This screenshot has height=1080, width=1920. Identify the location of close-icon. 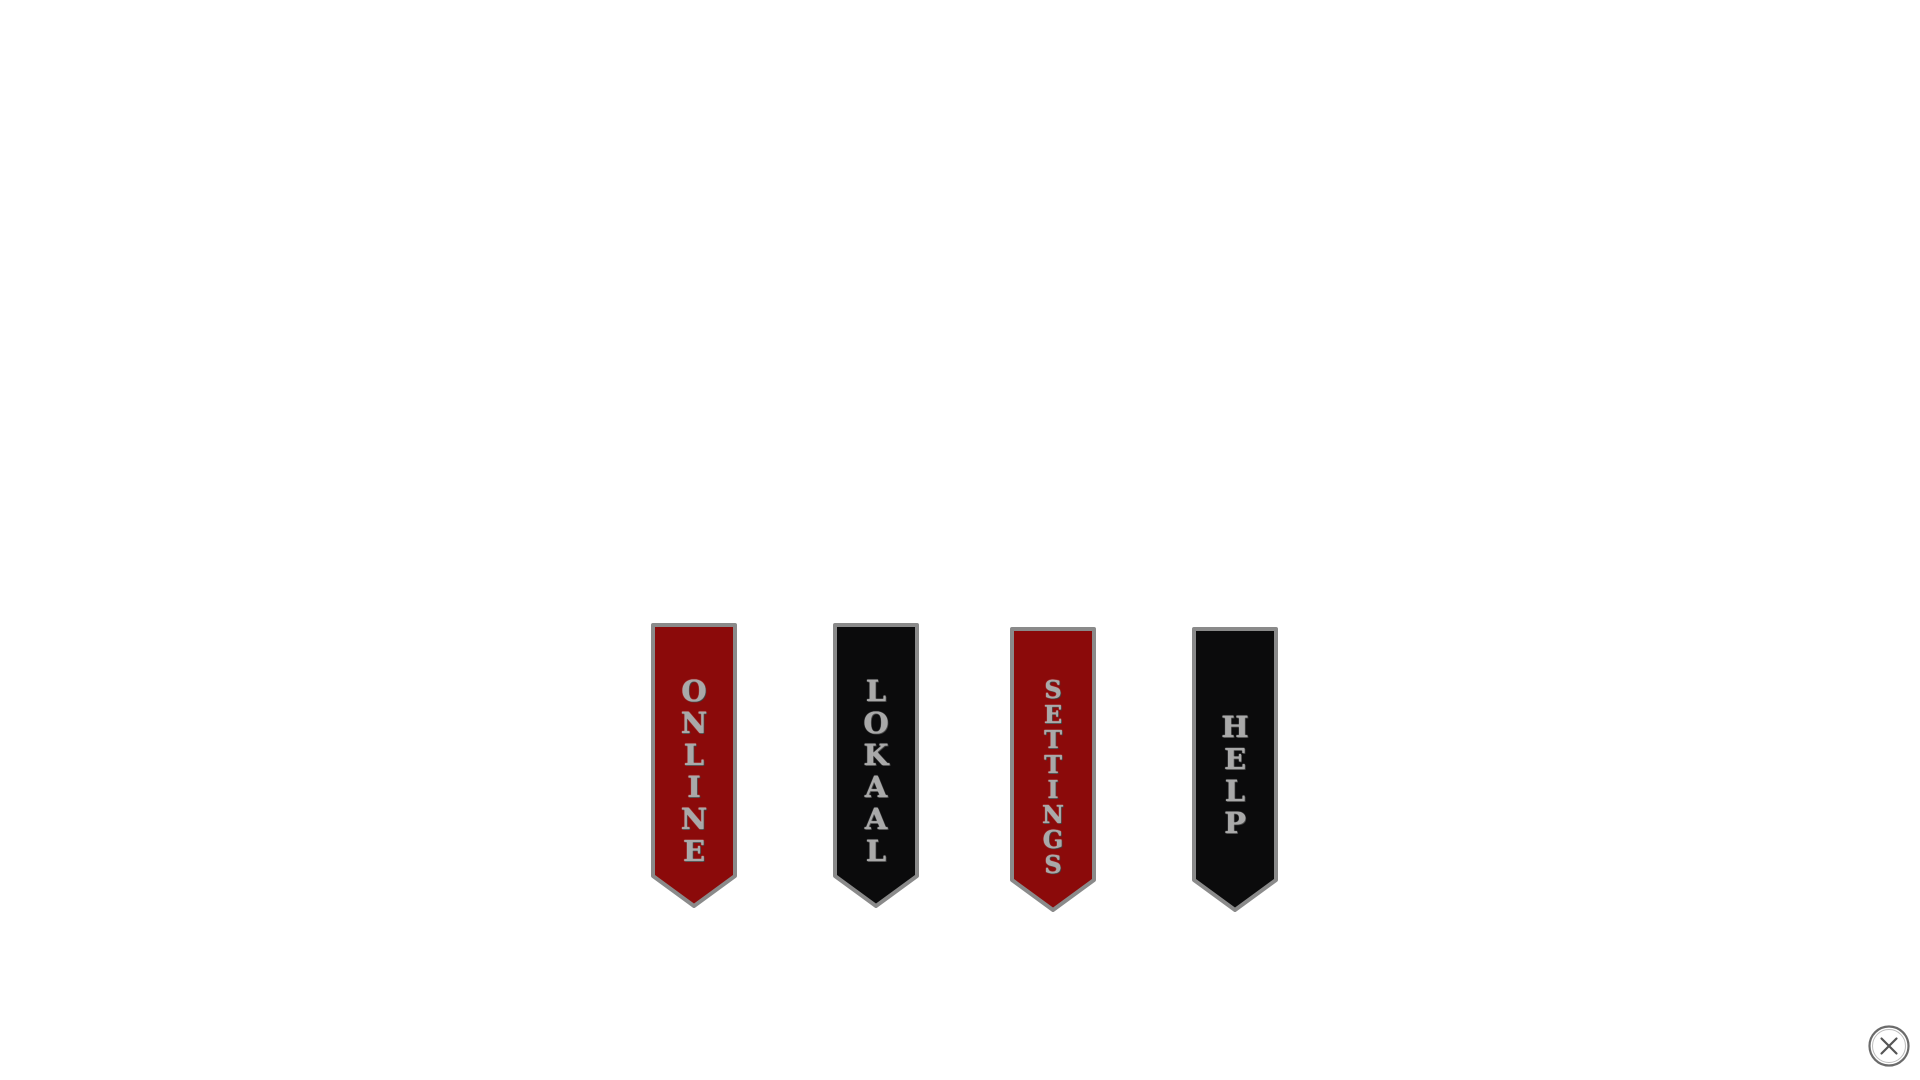
(1889, 1046).